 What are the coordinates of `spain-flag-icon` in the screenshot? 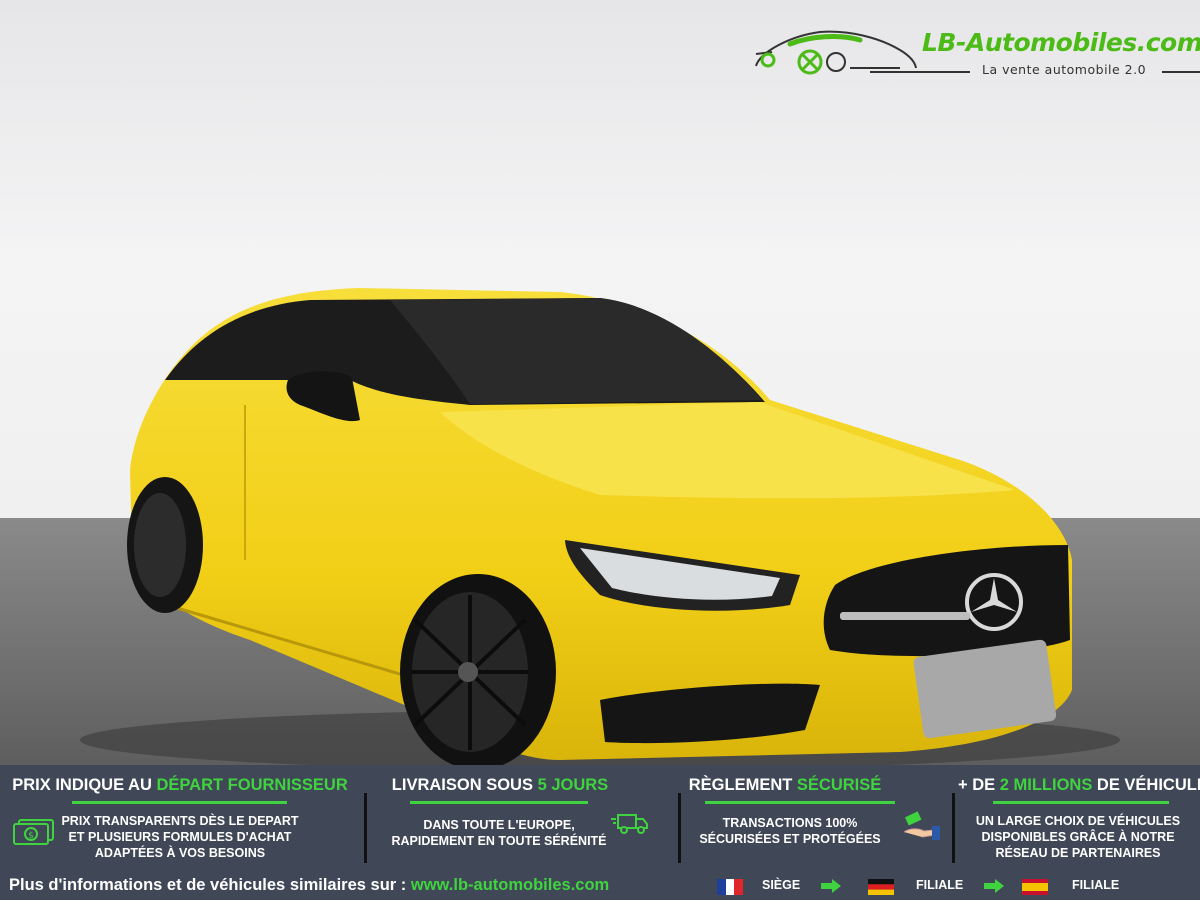 It's located at (1035, 887).